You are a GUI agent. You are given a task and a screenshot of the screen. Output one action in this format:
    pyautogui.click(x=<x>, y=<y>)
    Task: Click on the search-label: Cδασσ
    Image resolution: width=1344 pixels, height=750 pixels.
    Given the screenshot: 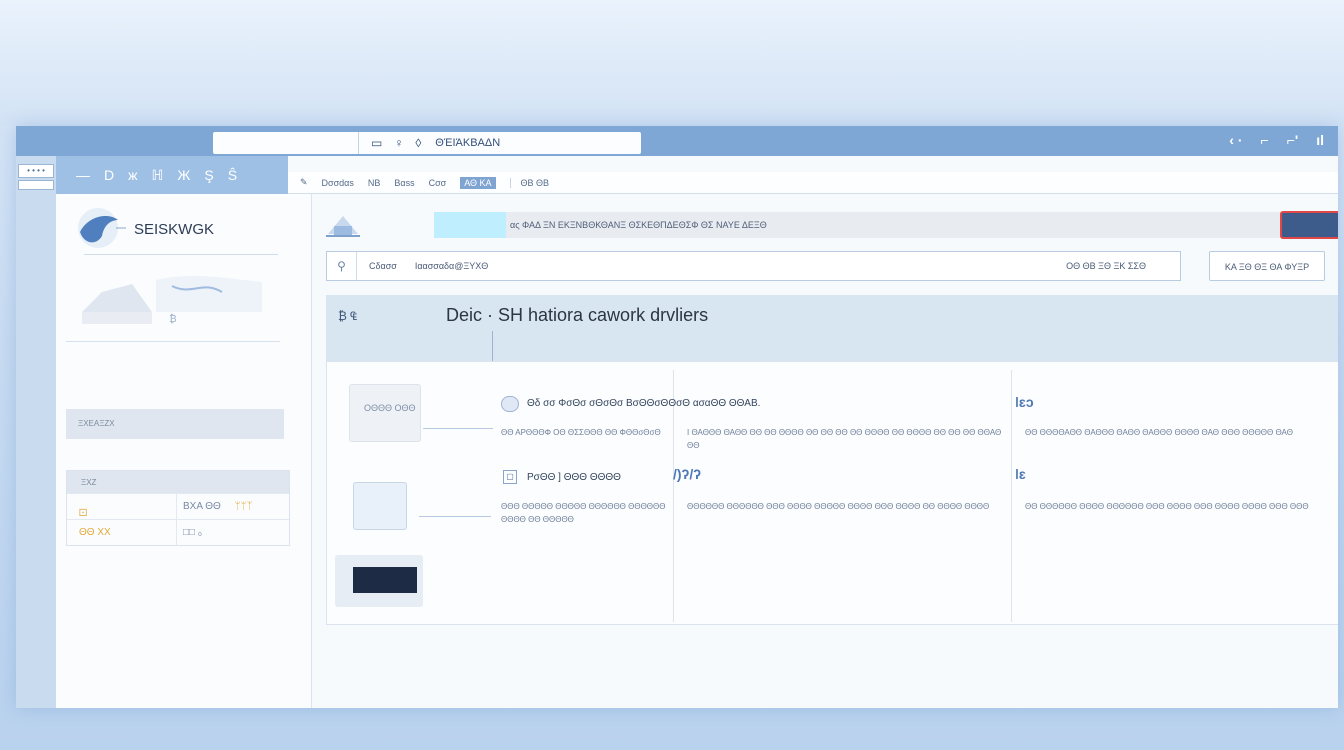 What is the action you would take?
    pyautogui.click(x=383, y=266)
    